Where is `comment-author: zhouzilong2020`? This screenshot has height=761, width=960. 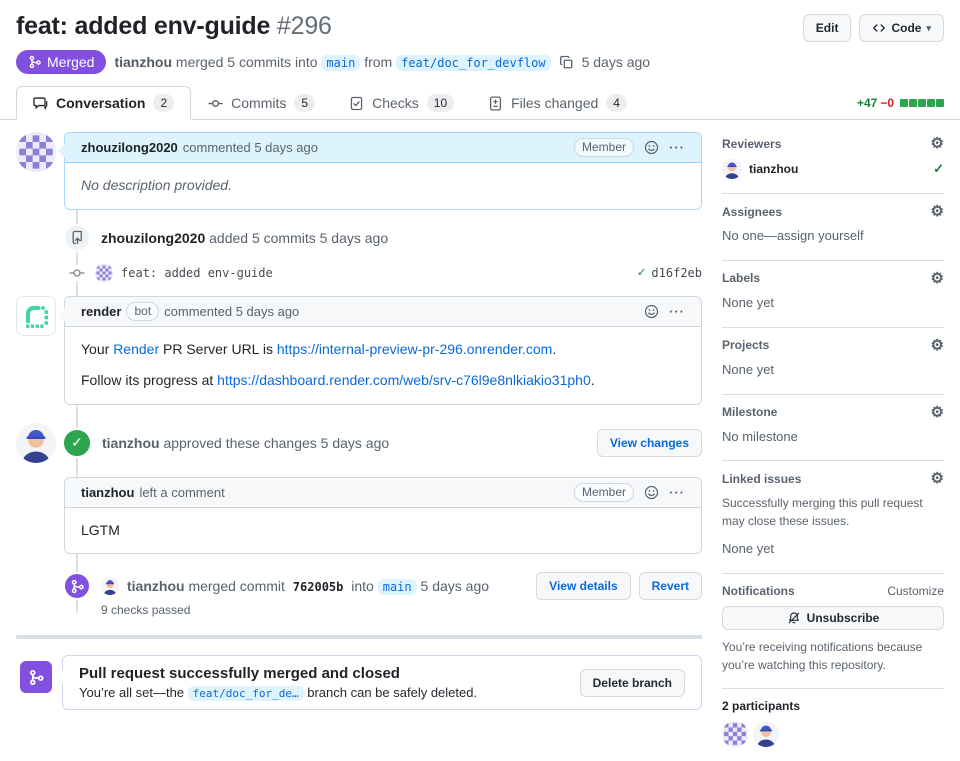 comment-author: zhouzilong2020 is located at coordinates (129, 147).